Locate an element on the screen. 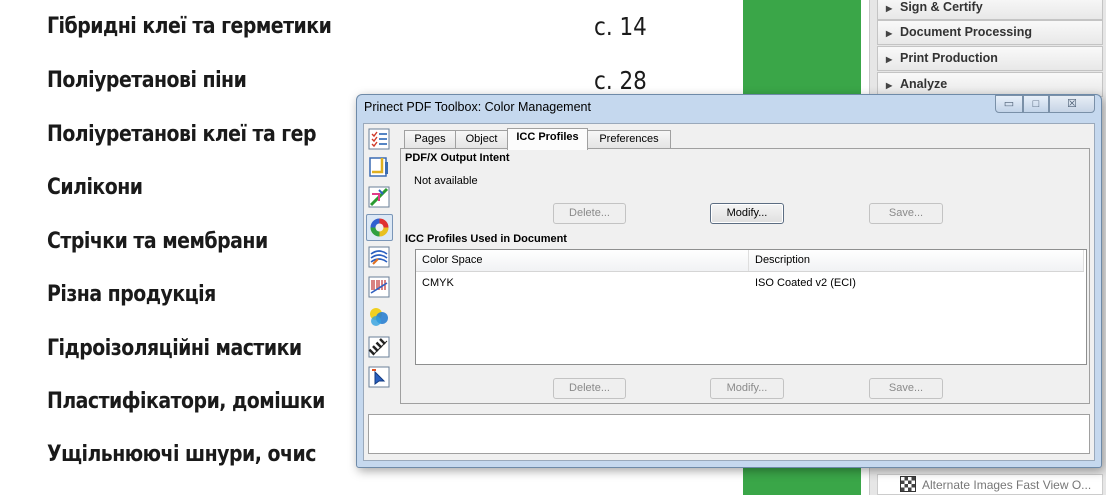 This screenshot has height=495, width=1106. tab-object: Object is located at coordinates (481, 139).